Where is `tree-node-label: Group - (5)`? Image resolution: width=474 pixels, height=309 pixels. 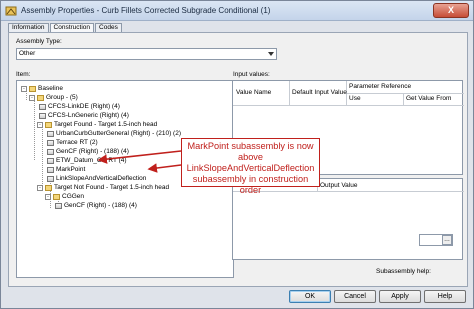
tree-node-label: Group - (5) is located at coordinates (62, 97).